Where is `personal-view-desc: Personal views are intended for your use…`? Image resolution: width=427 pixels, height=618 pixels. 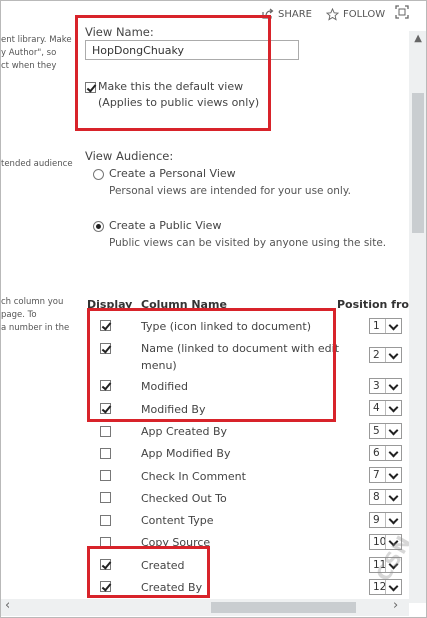 personal-view-desc: Personal views are intended for your use… is located at coordinates (230, 191).